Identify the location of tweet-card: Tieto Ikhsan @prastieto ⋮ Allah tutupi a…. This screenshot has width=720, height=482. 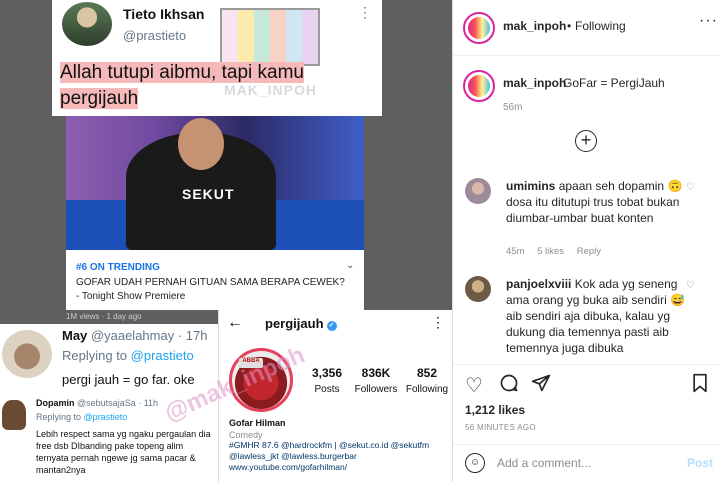
(217, 58).